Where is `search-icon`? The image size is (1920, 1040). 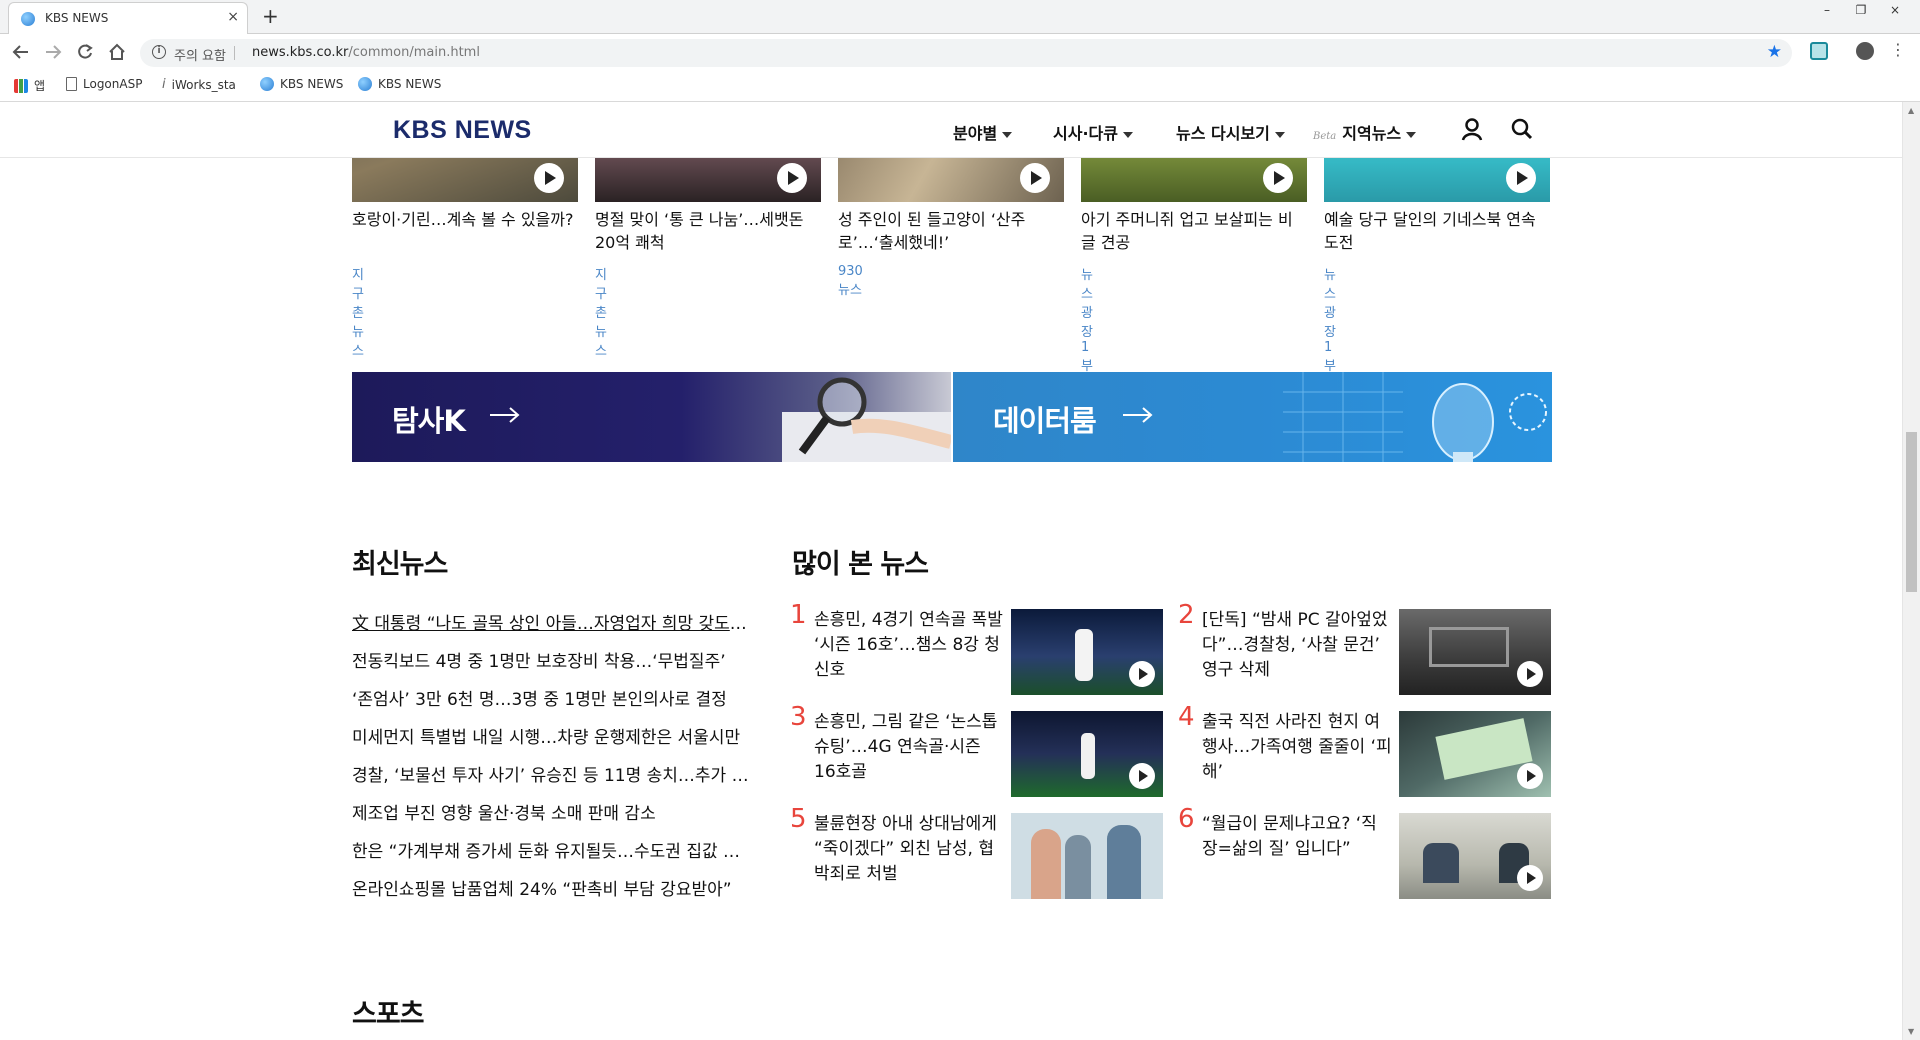
search-icon is located at coordinates (1522, 129).